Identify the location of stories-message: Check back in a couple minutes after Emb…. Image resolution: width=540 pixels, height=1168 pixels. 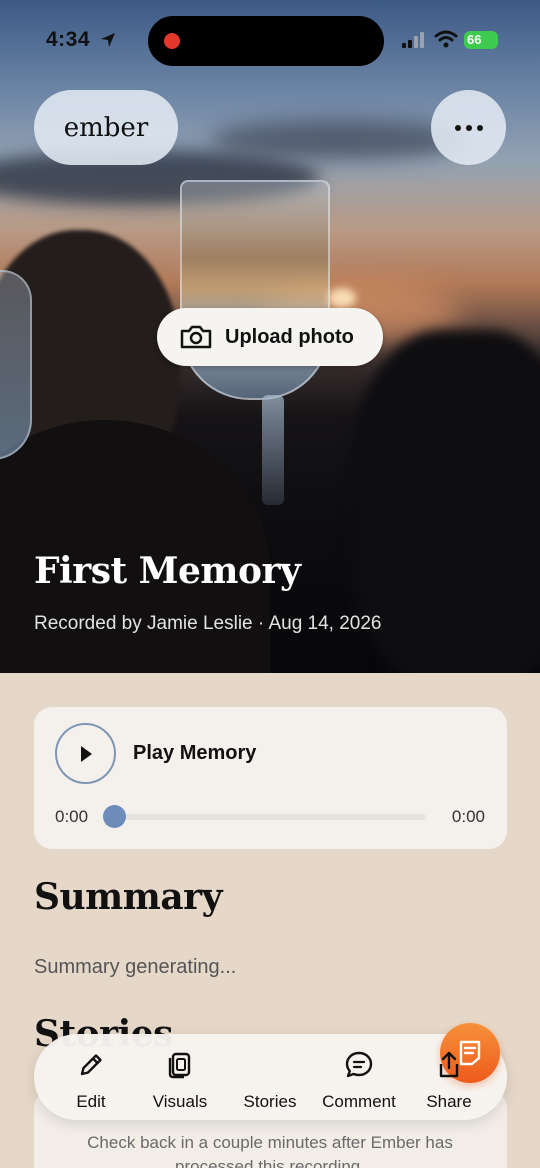
(270, 1150).